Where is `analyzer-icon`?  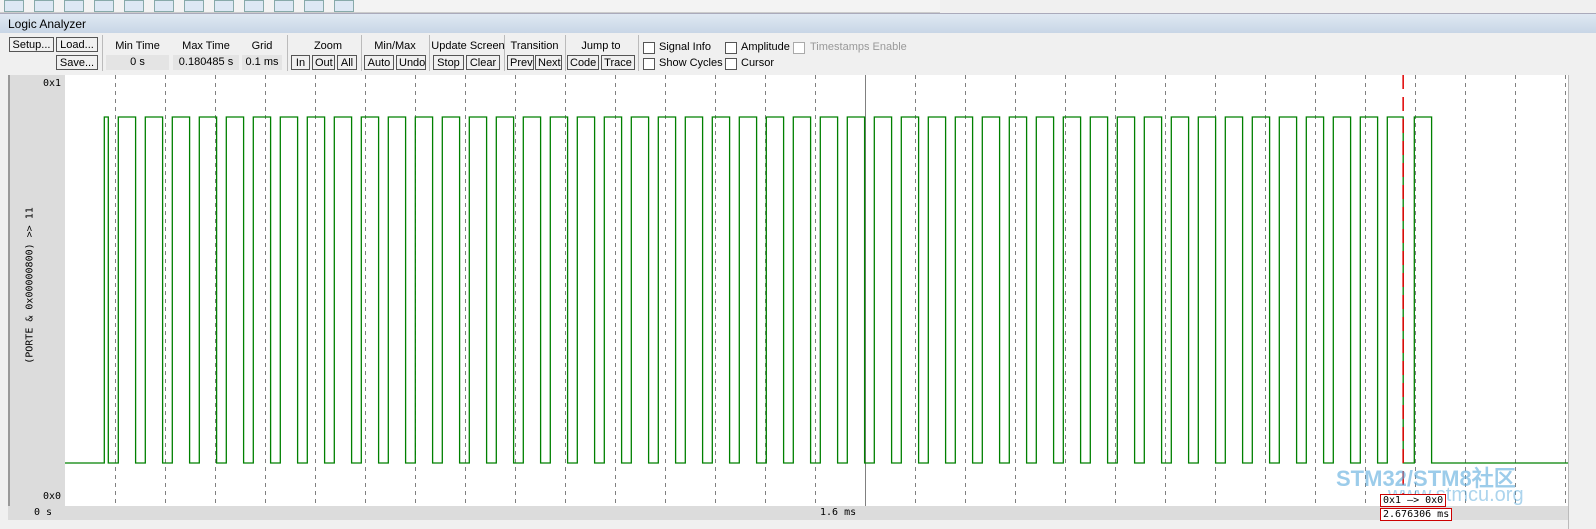 analyzer-icon is located at coordinates (164, 6).